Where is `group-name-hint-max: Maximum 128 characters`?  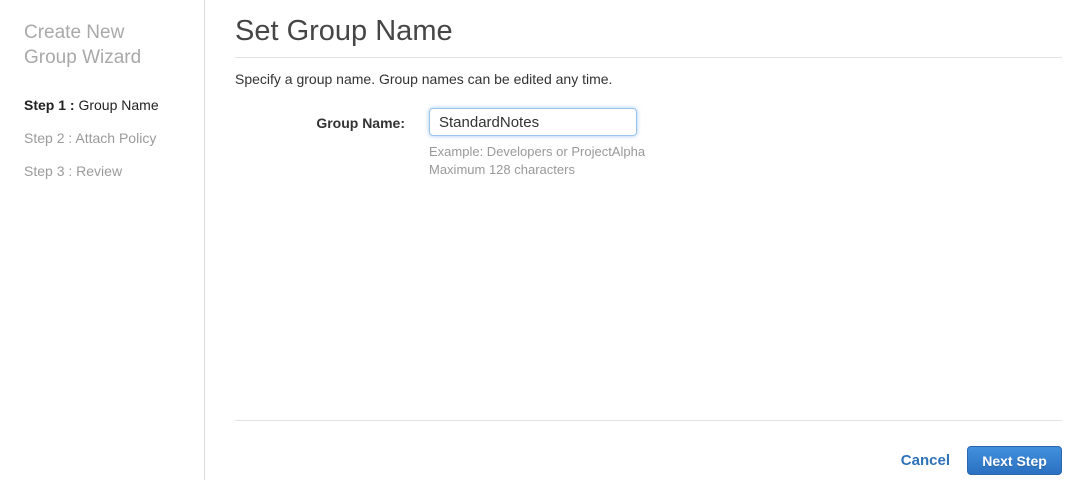 group-name-hint-max: Maximum 128 characters is located at coordinates (502, 169).